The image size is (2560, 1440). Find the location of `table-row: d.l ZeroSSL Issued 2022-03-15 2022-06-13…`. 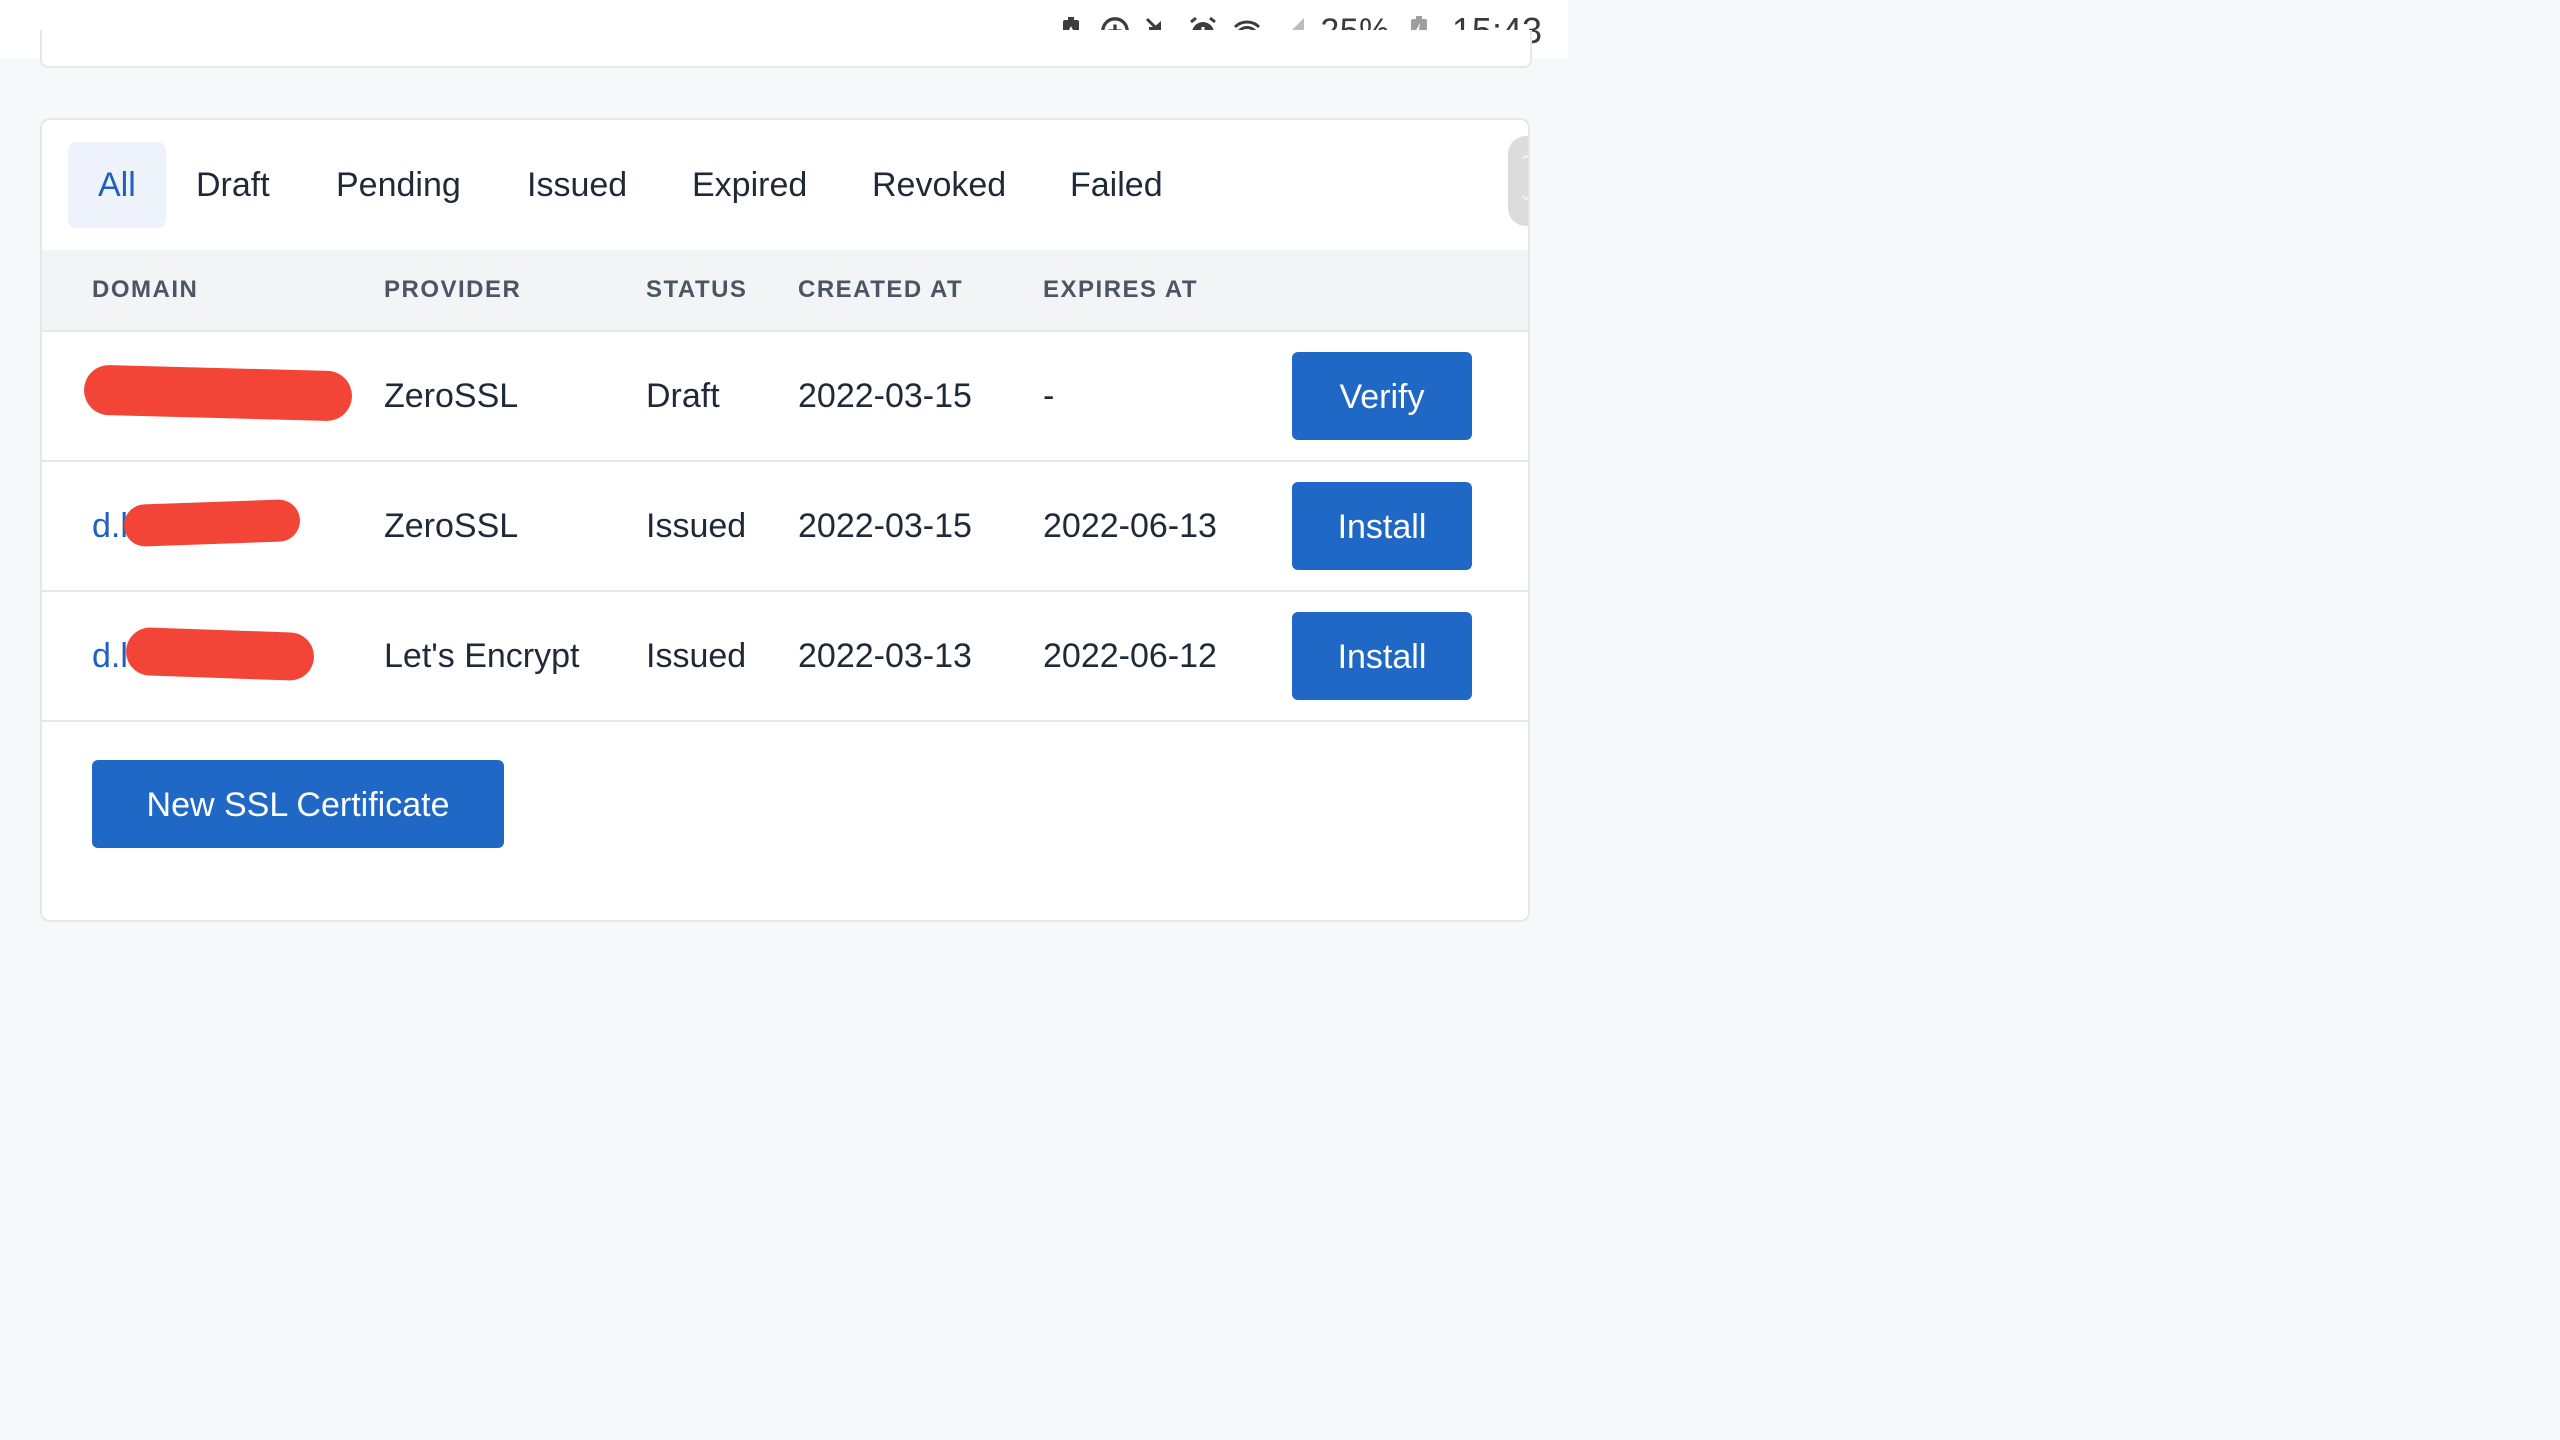

table-row: d.l ZeroSSL Issued 2022-03-15 2022-06-13… is located at coordinates (785, 527).